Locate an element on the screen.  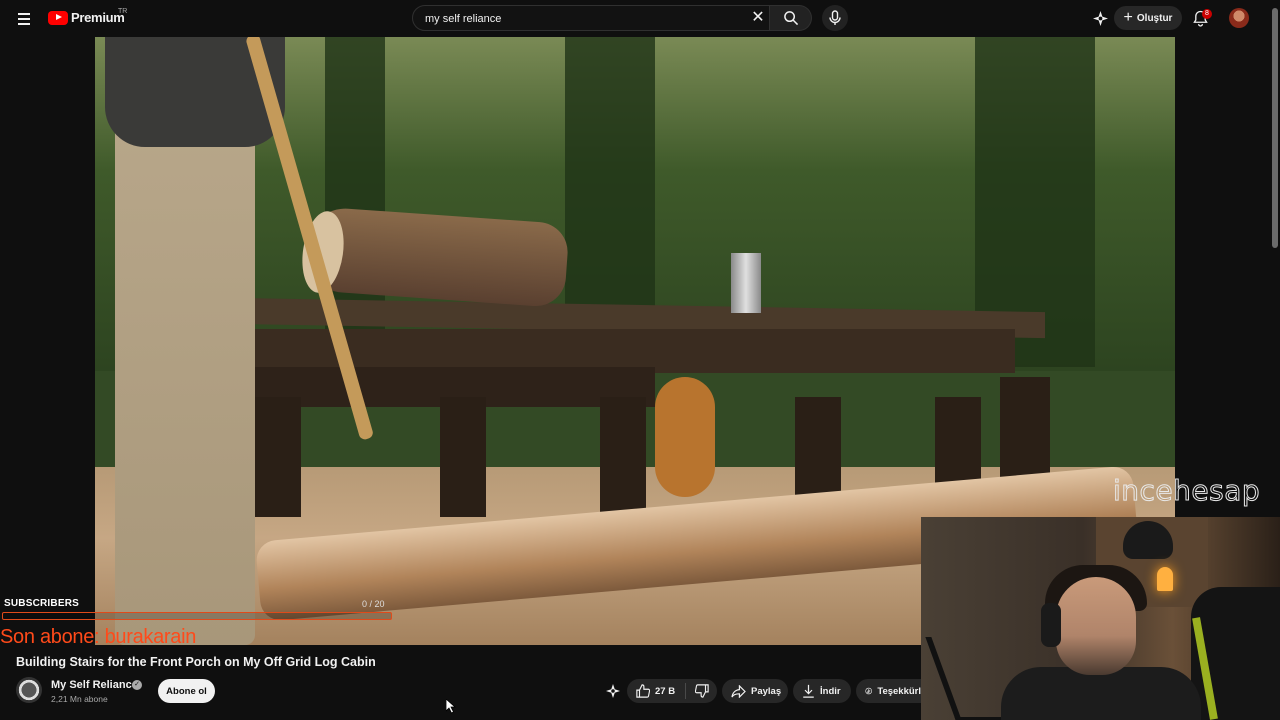
youtube-logo: Premium is located at coordinates (86, 17).